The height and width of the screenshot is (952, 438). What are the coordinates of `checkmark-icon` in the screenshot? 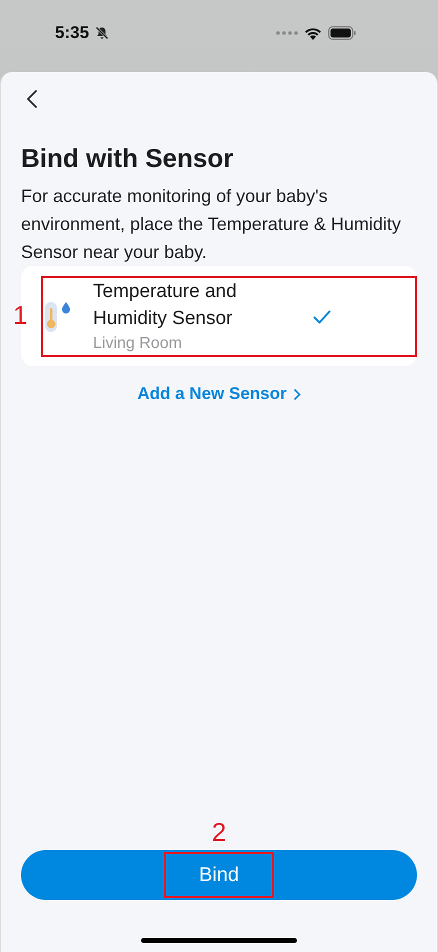 It's located at (322, 317).